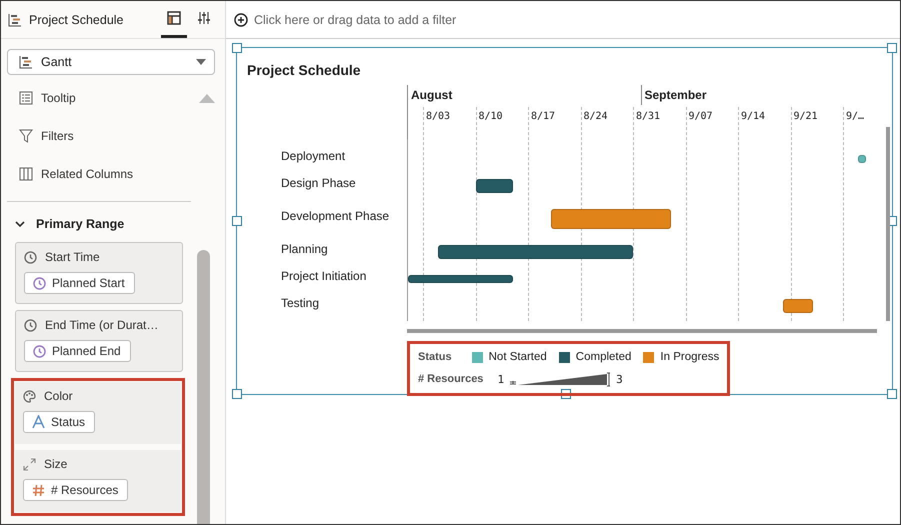  What do you see at coordinates (500, 379) in the screenshot?
I see `size-min-label: 1` at bounding box center [500, 379].